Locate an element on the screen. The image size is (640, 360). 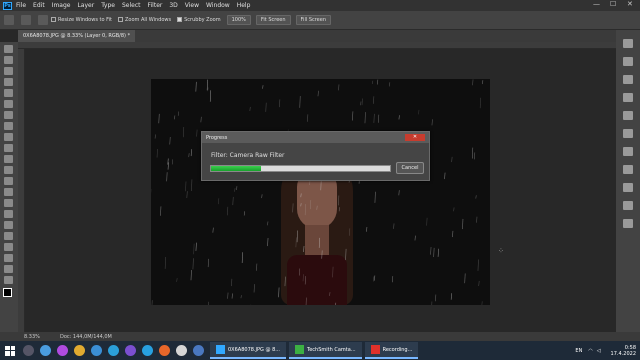
path-select-tool-icon is located at coordinates (8, 236).